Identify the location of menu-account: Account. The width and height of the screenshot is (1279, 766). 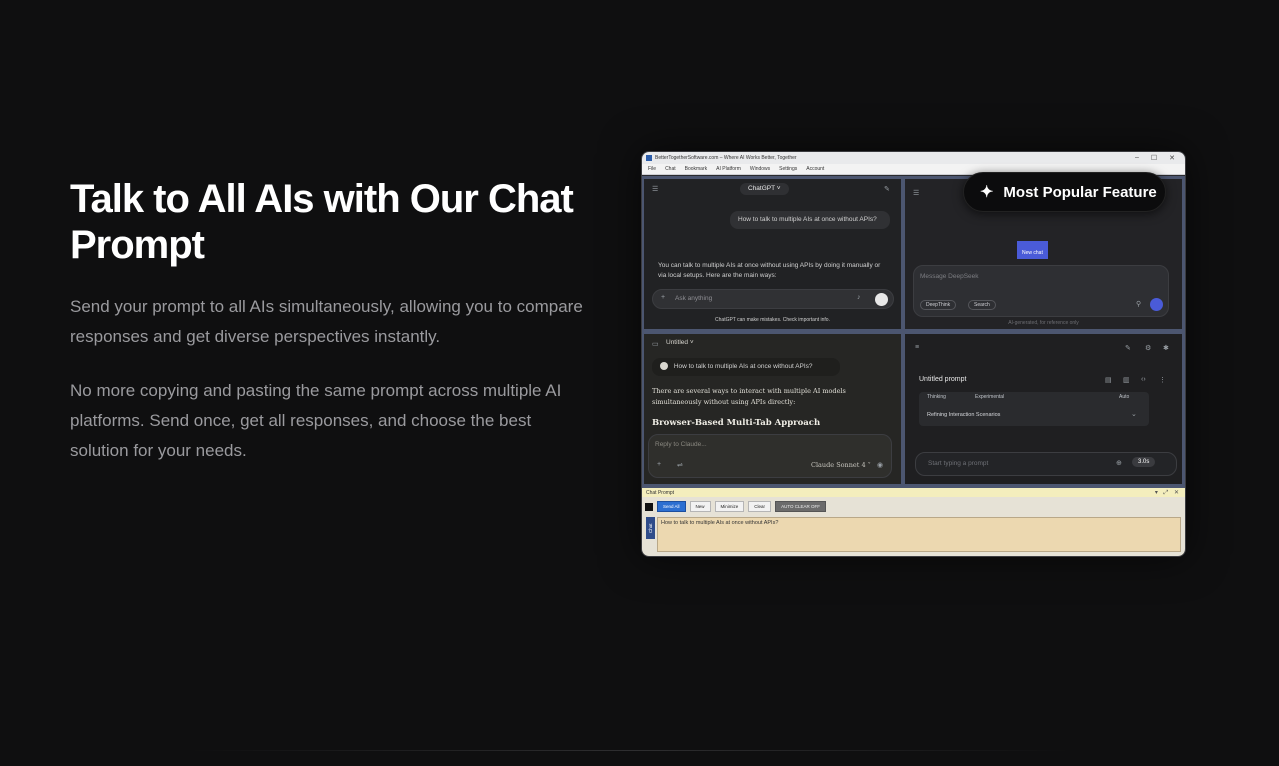
(815, 169).